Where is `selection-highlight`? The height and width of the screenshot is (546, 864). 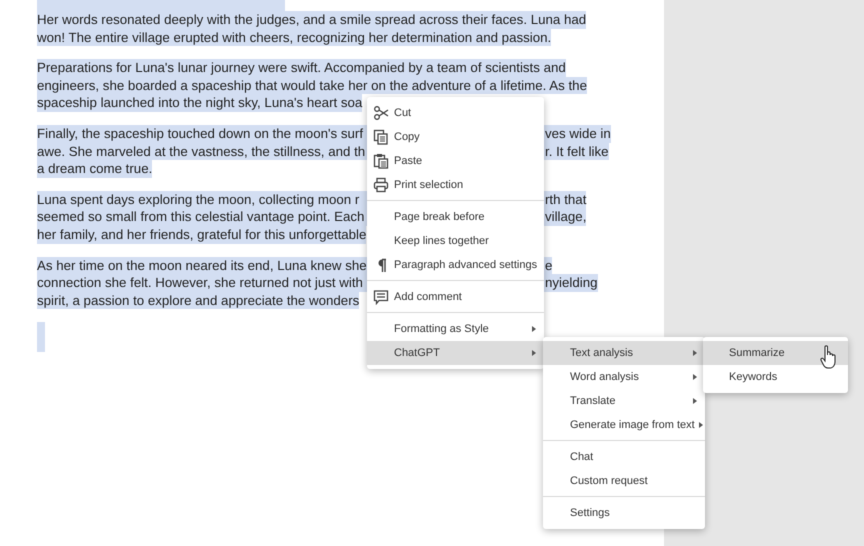
selection-highlight is located at coordinates (41, 337).